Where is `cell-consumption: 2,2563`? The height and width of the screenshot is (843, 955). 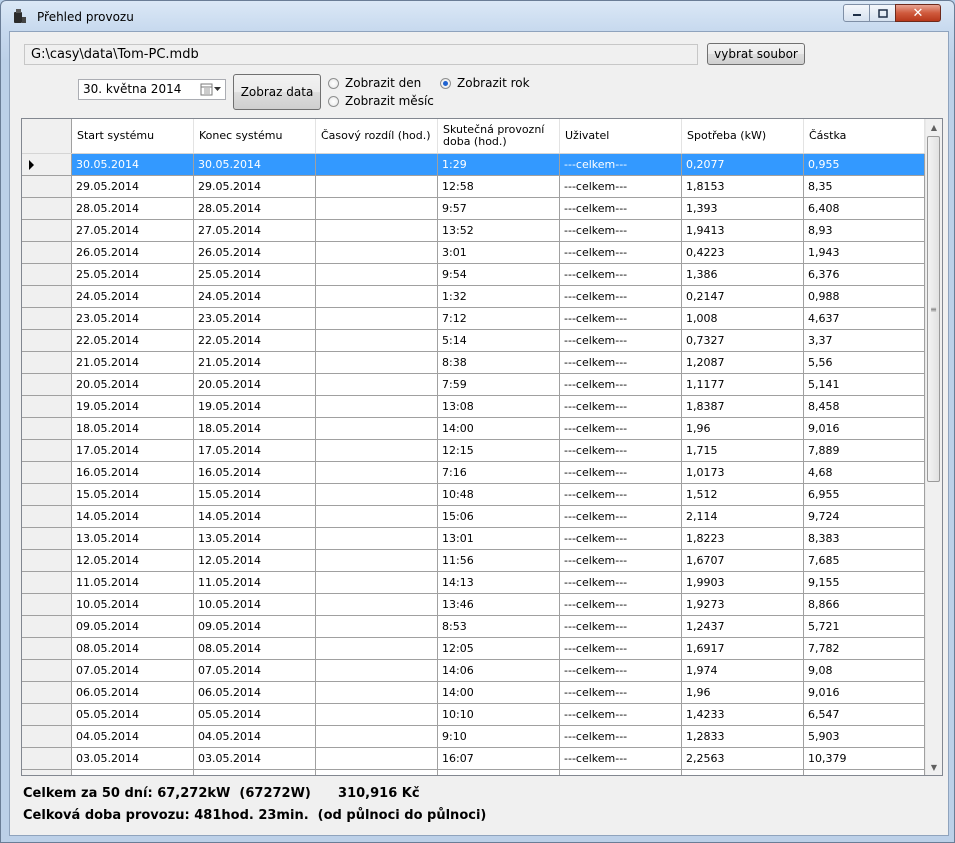 cell-consumption: 2,2563 is located at coordinates (743, 759).